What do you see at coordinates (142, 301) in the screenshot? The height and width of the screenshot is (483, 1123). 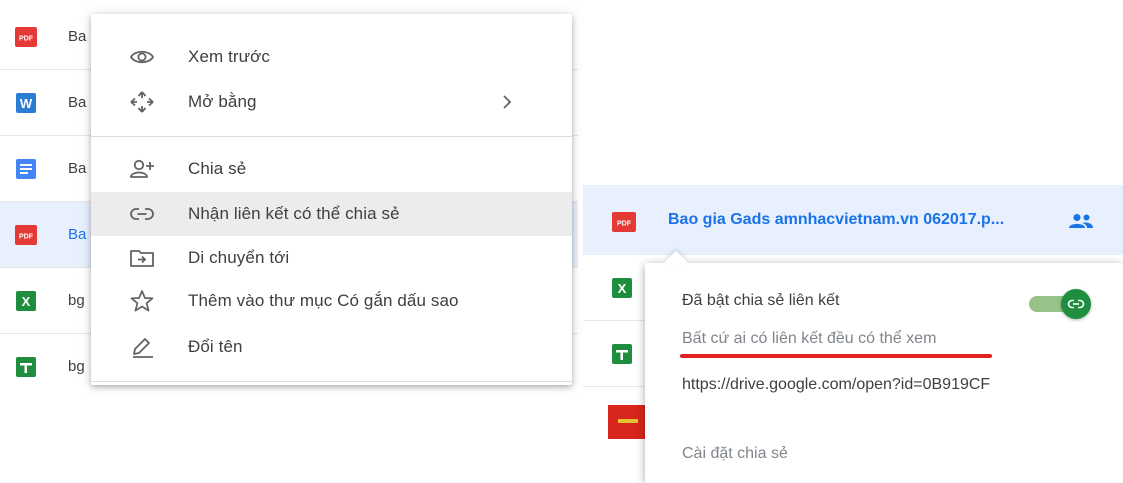 I see `star-icon` at bounding box center [142, 301].